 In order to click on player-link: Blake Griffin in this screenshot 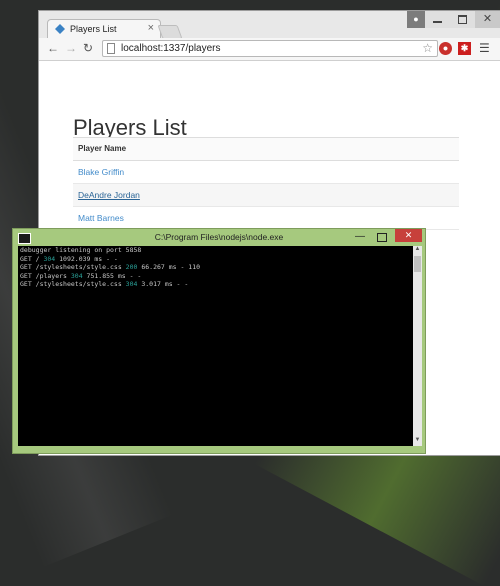, I will do `click(101, 172)`.